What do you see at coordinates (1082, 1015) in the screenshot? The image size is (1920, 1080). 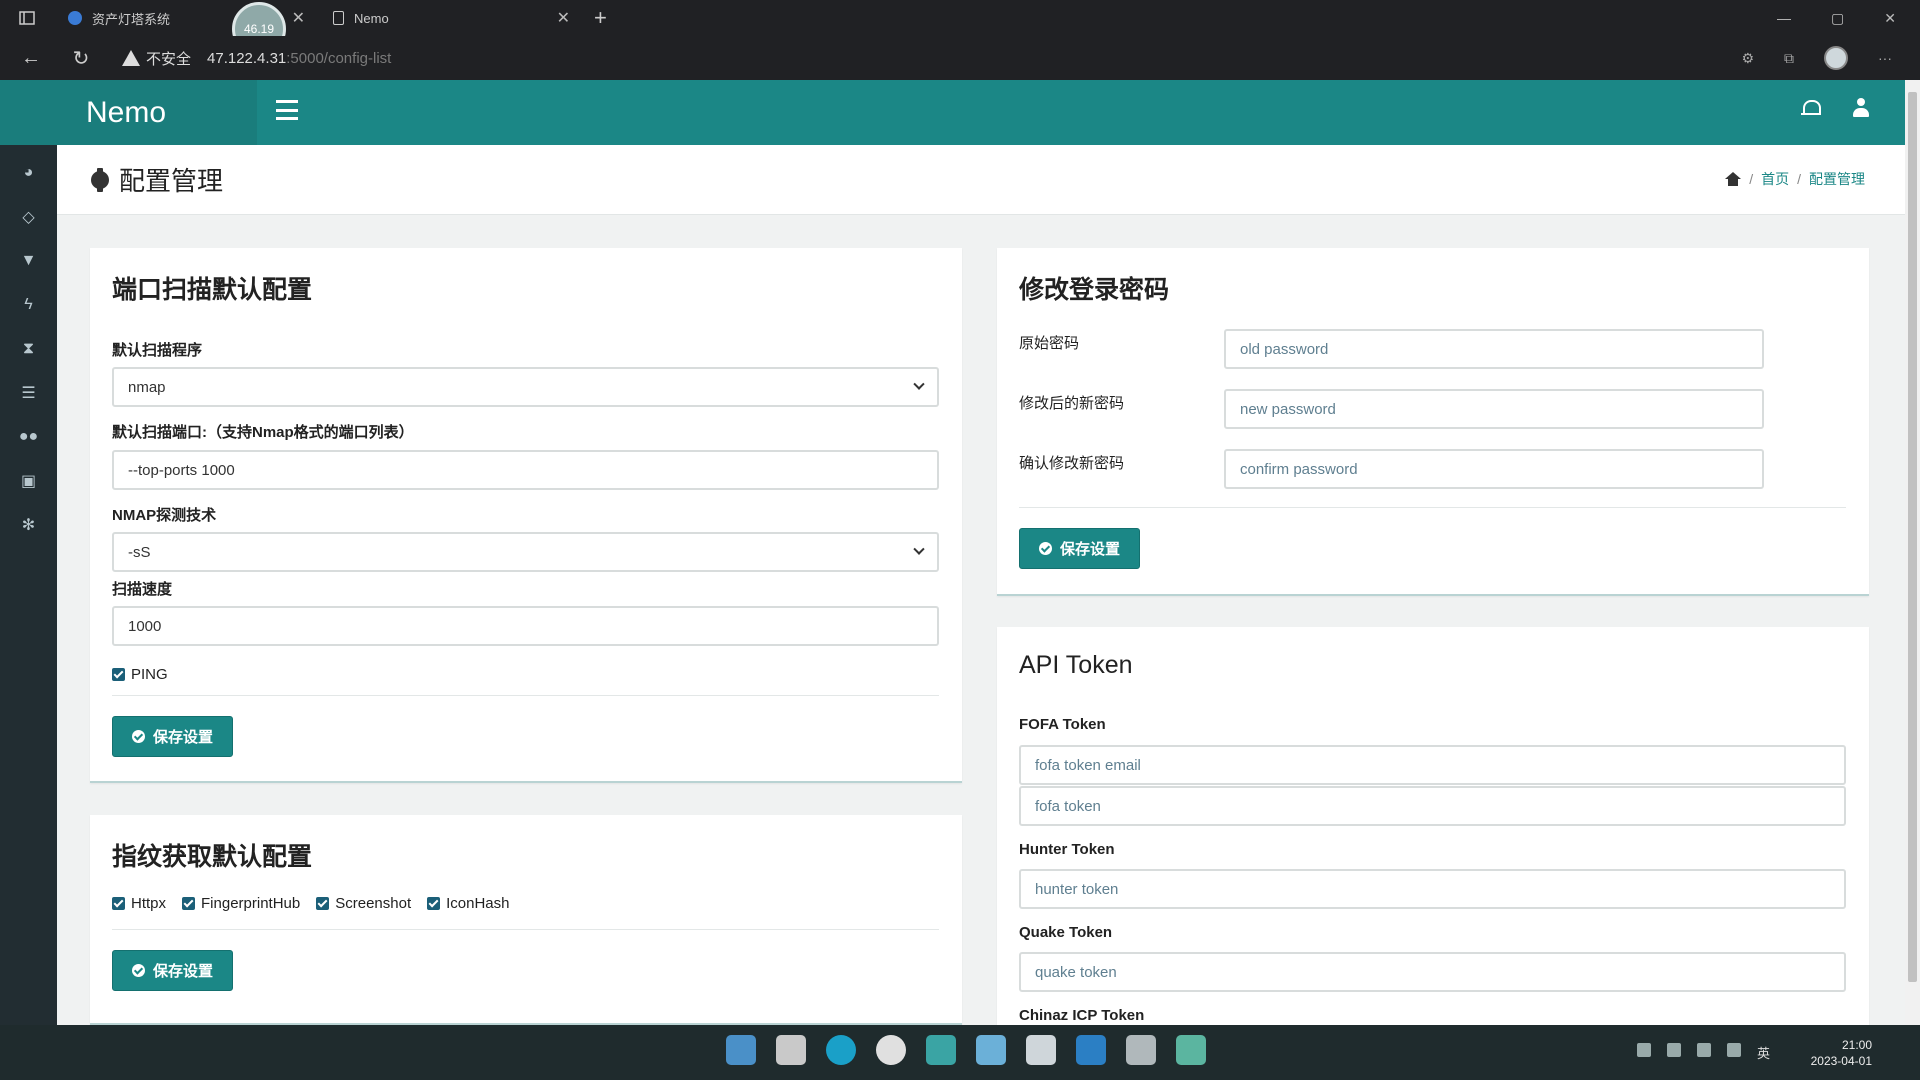 I see `chinaz-token-label: Chinaz ICP Token` at bounding box center [1082, 1015].